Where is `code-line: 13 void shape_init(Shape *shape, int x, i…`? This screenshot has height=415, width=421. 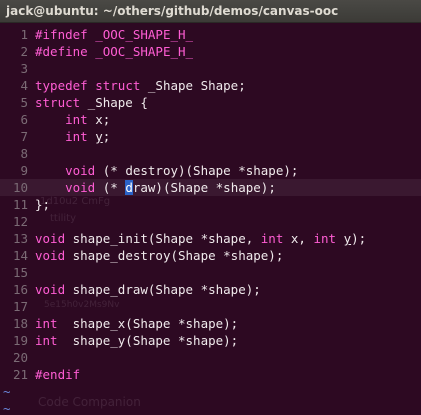
code-line: 13 void shape_init(Shape *shape, int x, i… is located at coordinates (210, 238).